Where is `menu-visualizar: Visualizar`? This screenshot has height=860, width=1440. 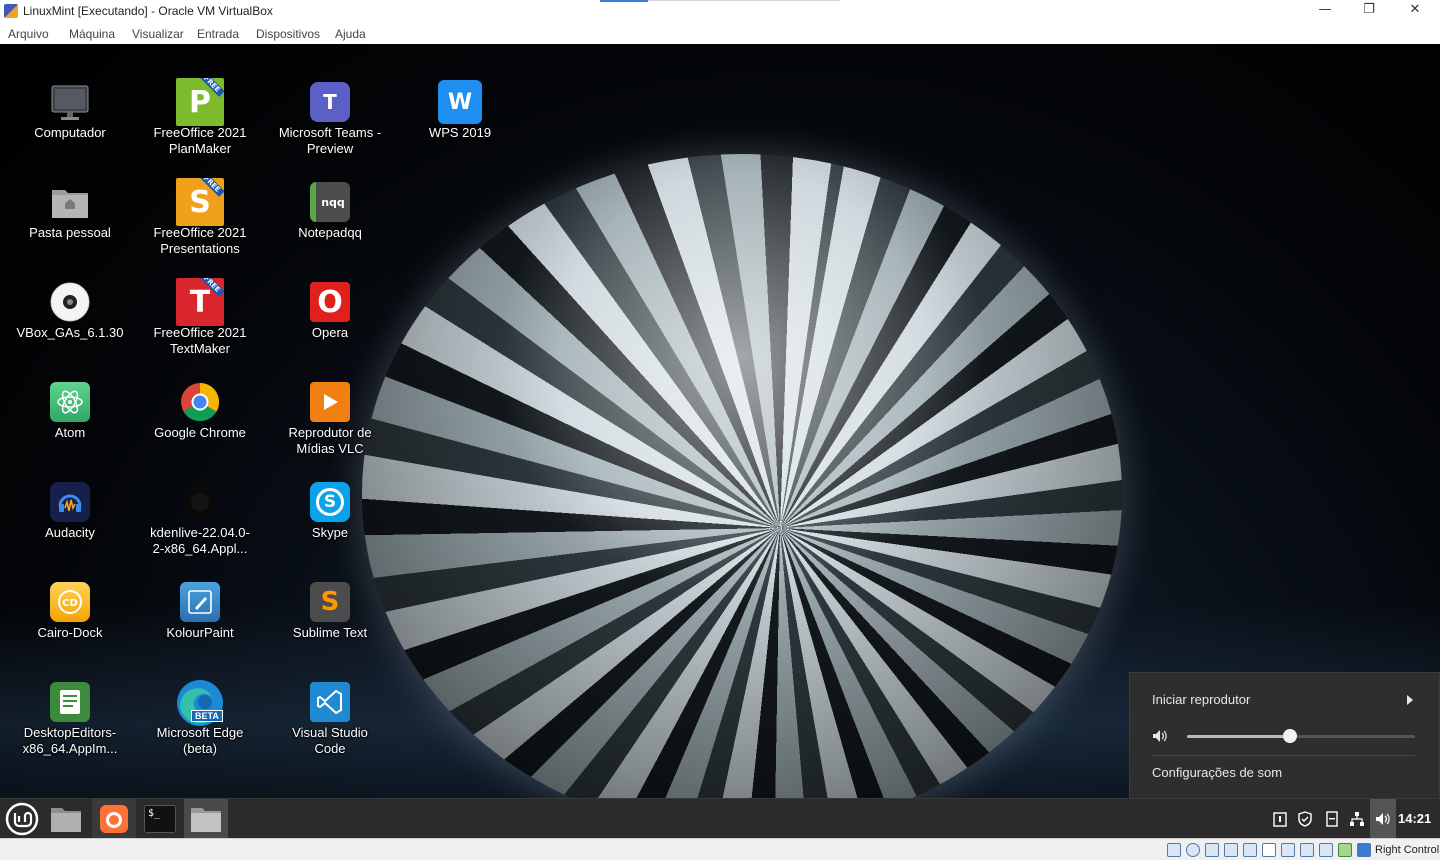
menu-visualizar: Visualizar is located at coordinates (158, 34).